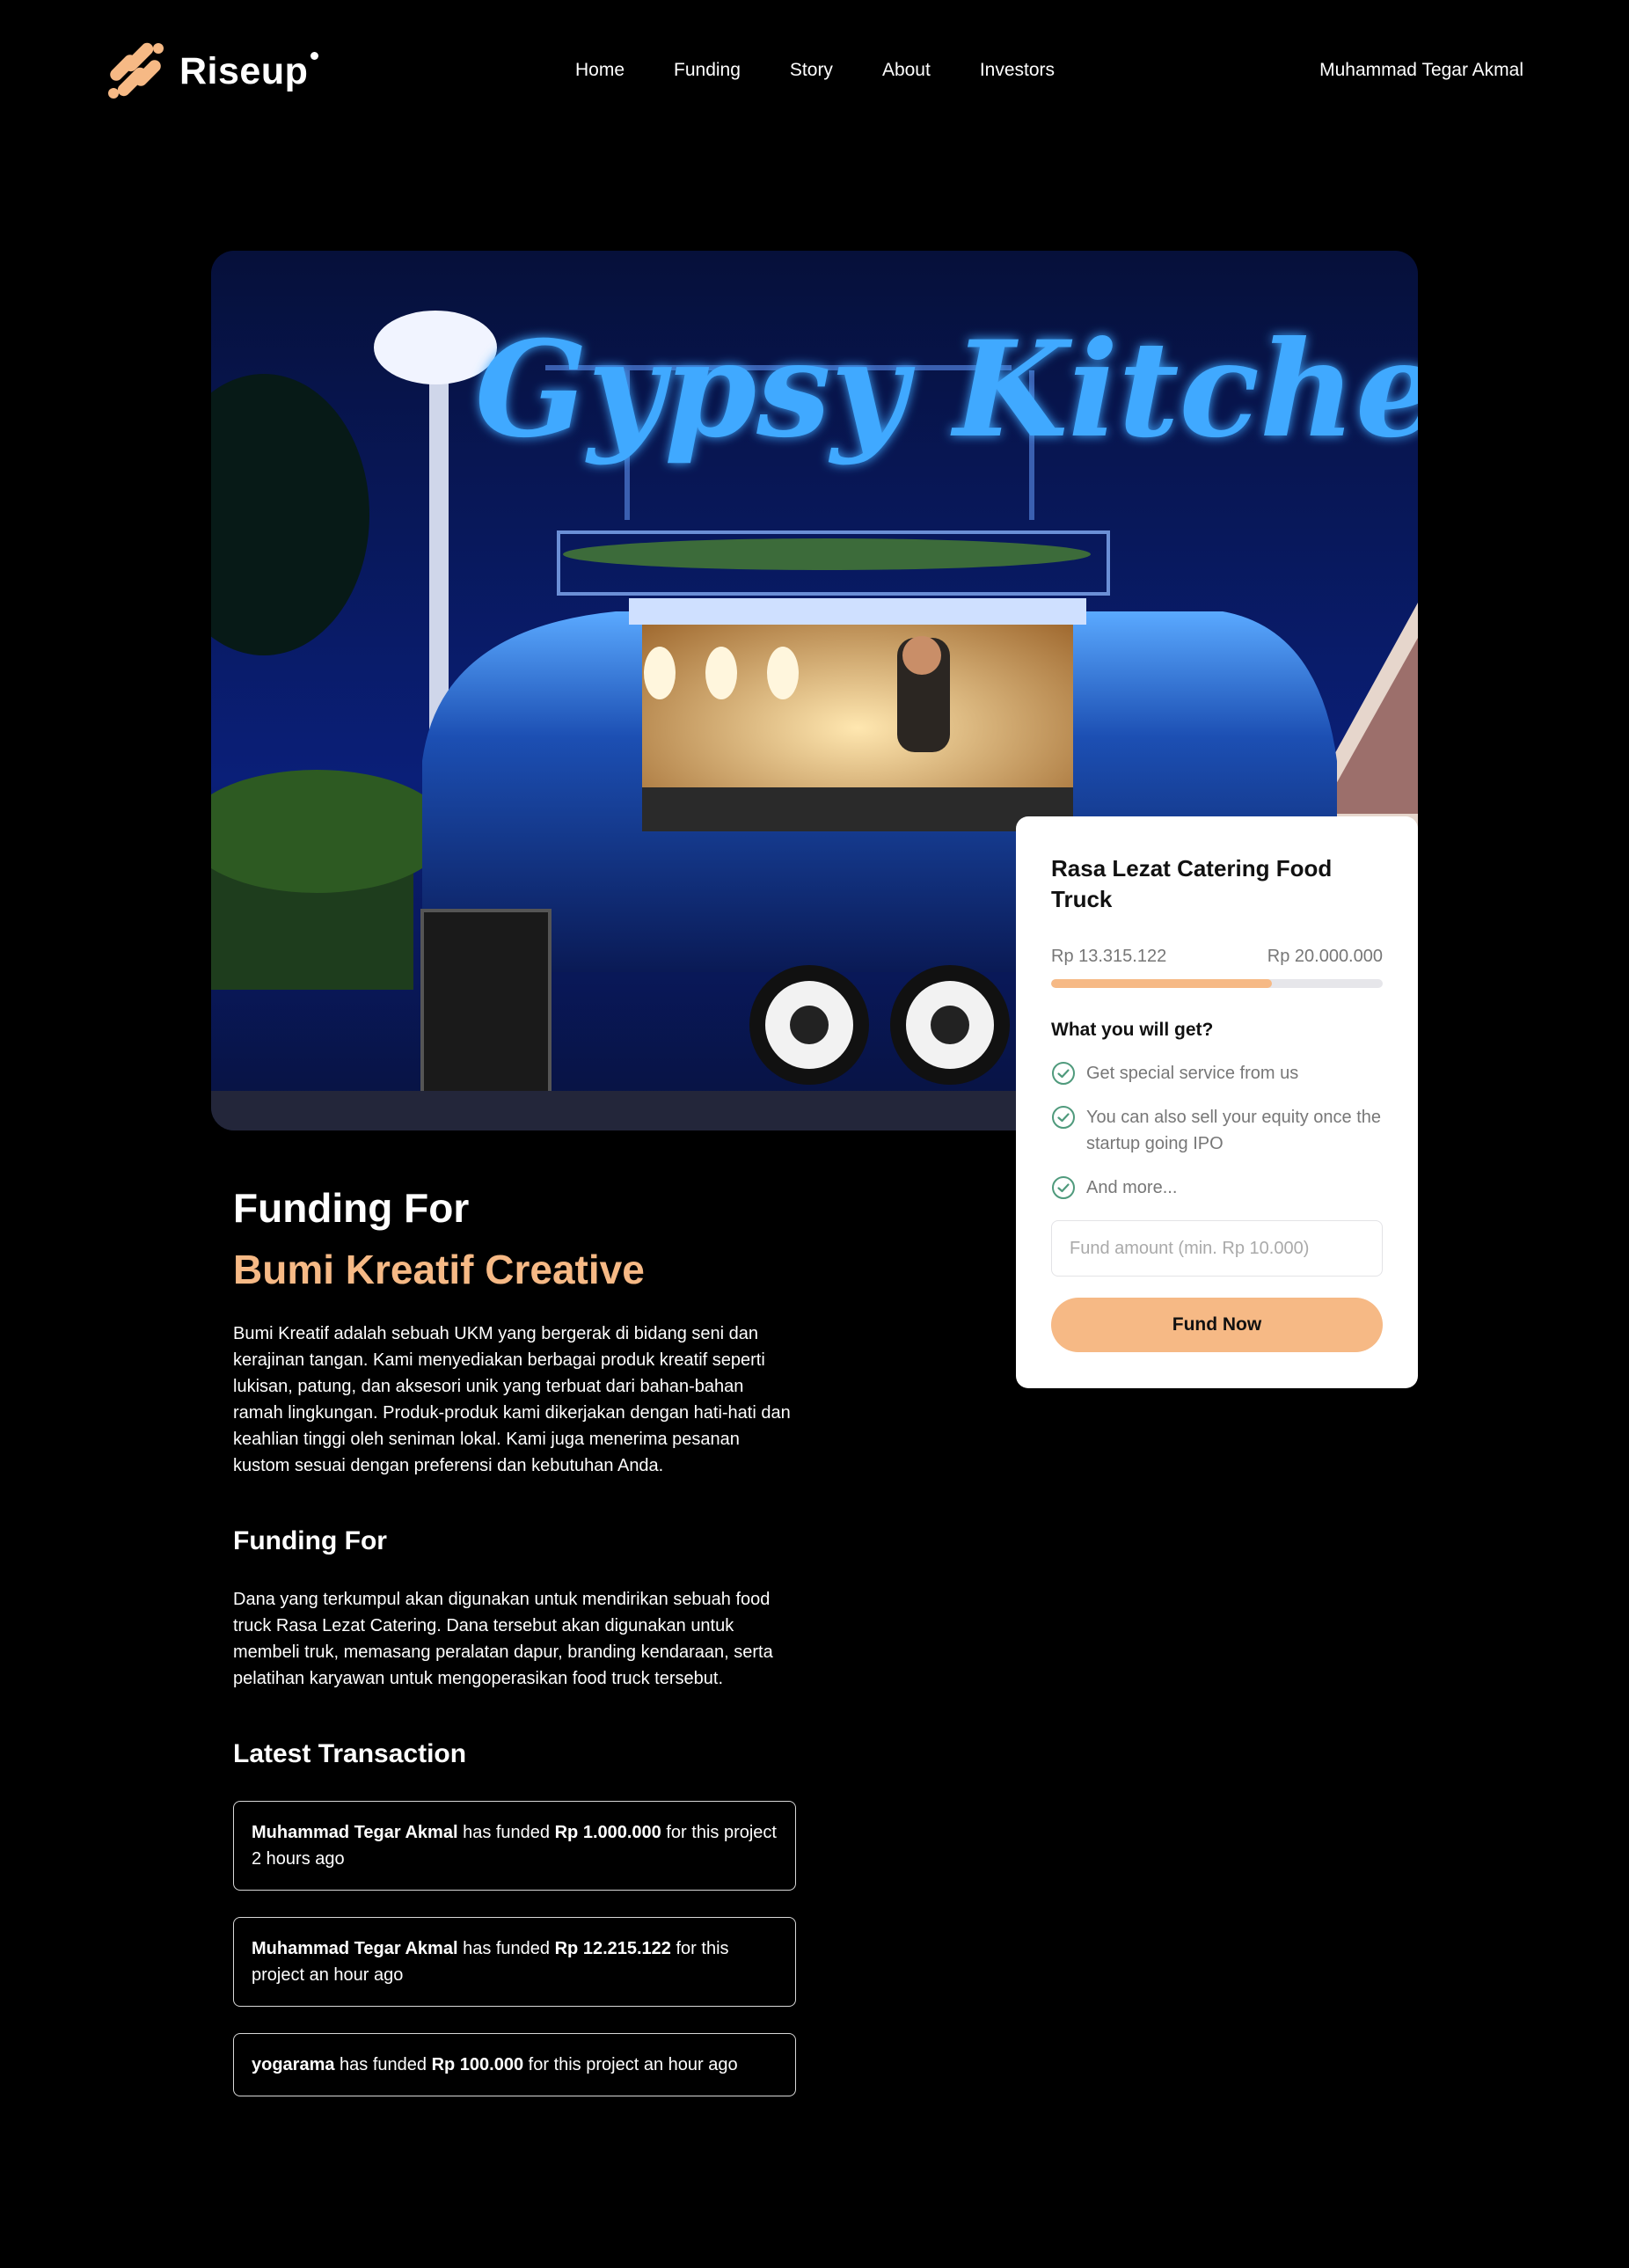  I want to click on nav-story: Story, so click(811, 70).